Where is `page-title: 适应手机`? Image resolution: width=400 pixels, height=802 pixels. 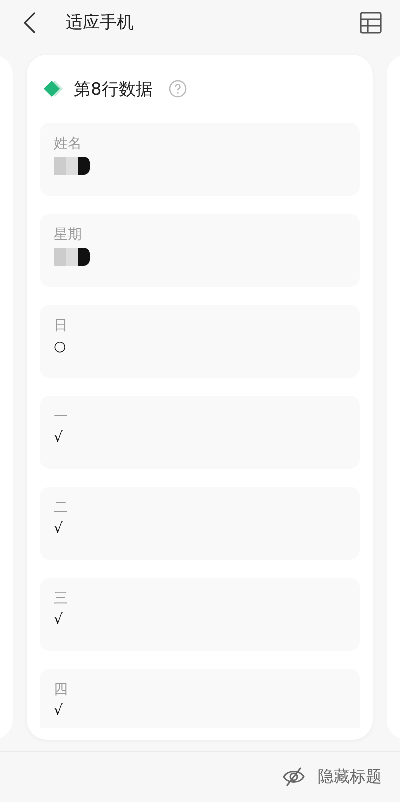 page-title: 适应手机 is located at coordinates (100, 23).